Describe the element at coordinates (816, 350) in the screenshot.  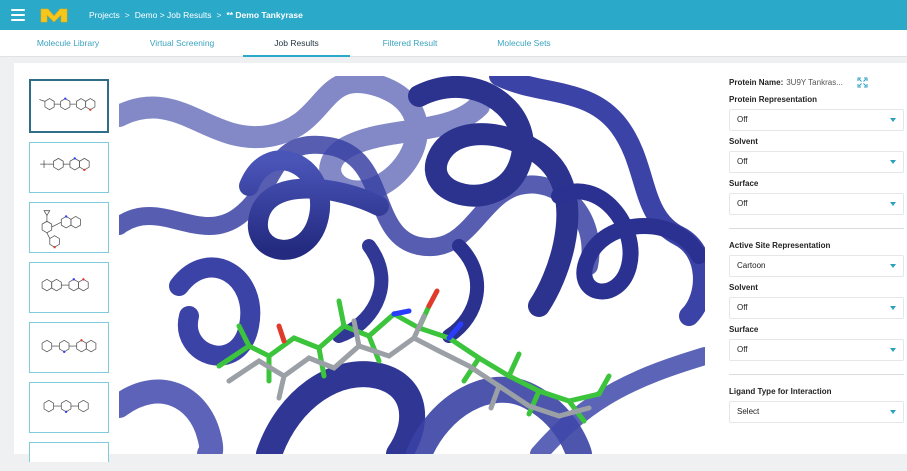
I see `active-site-surface-select: Off` at that location.